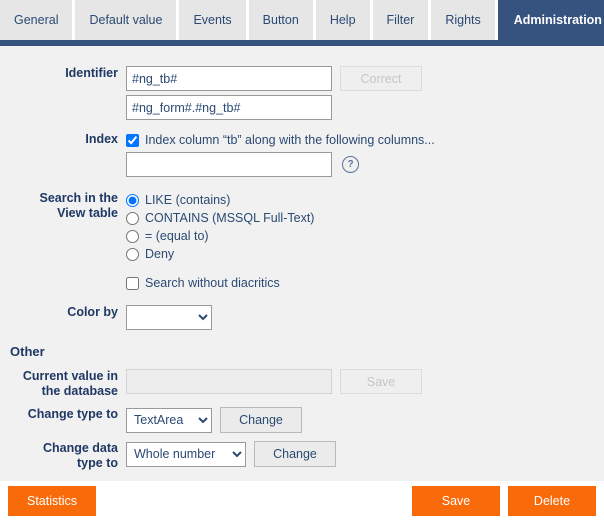  Describe the element at coordinates (72, 414) in the screenshot. I see `change-type-label: Change type to` at that location.